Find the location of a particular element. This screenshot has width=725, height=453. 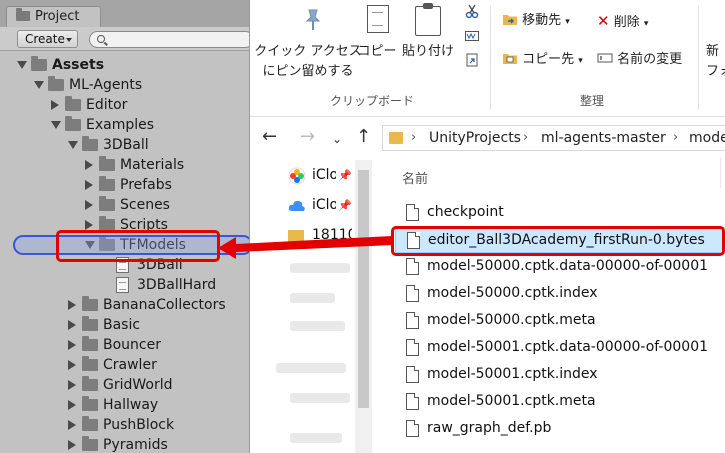

column-header-name: 名前 is located at coordinates (415, 177).